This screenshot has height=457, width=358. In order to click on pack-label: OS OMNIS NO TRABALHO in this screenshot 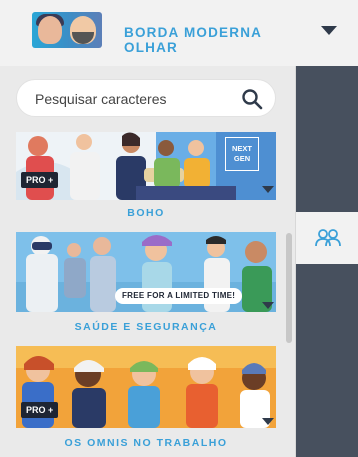, I will do `click(146, 443)`.